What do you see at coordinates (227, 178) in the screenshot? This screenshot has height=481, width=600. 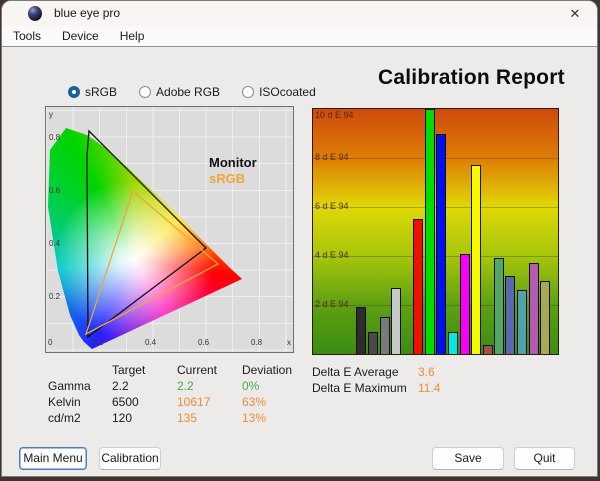 I see `legend-srgb: sRGB` at bounding box center [227, 178].